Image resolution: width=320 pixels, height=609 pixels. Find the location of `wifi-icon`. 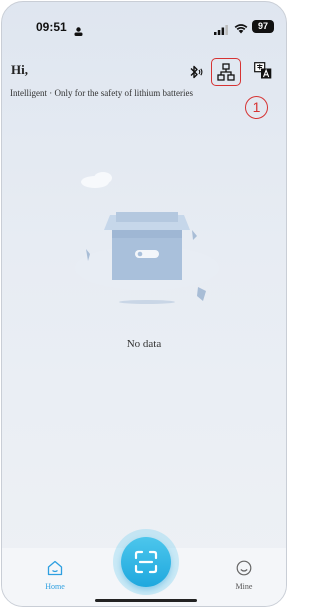

wifi-icon is located at coordinates (241, 30).